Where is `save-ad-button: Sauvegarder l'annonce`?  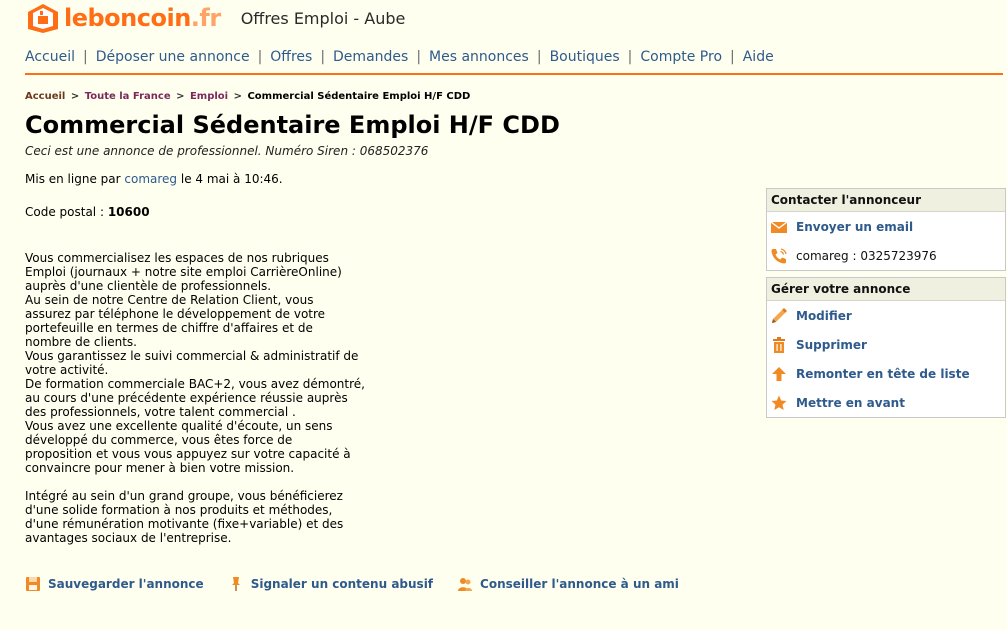
save-ad-button: Sauvegarder l'annonce is located at coordinates (114, 584).